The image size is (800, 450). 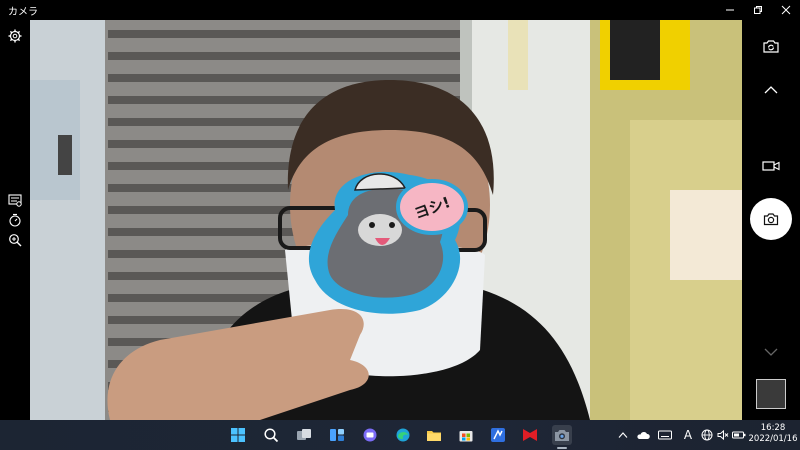 I want to click on left-control-strip, so click(x=15, y=220).